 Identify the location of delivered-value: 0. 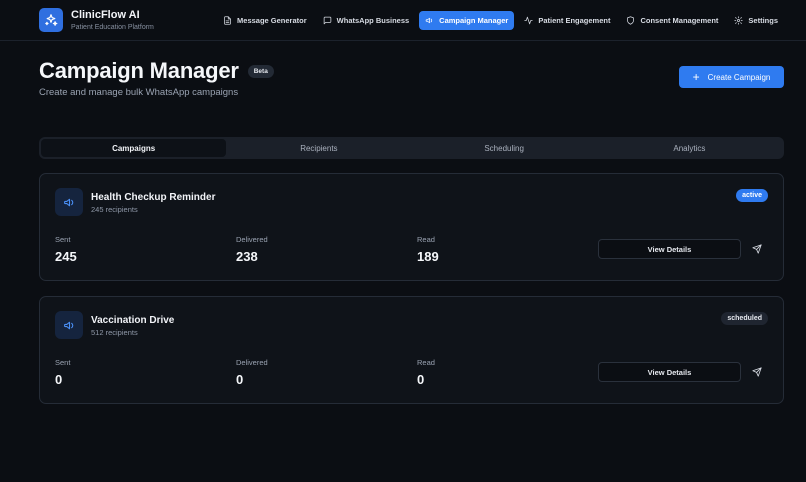
(240, 379).